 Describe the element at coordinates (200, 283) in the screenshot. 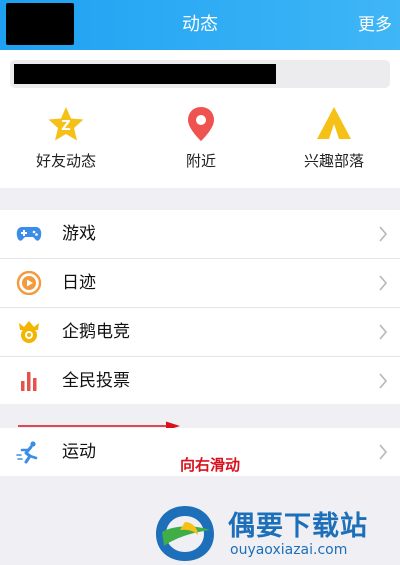

I see `list-item-daily-trace: 日迹` at that location.